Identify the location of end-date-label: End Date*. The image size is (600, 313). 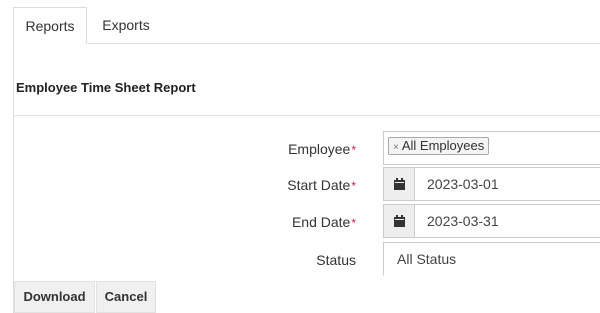
(324, 222).